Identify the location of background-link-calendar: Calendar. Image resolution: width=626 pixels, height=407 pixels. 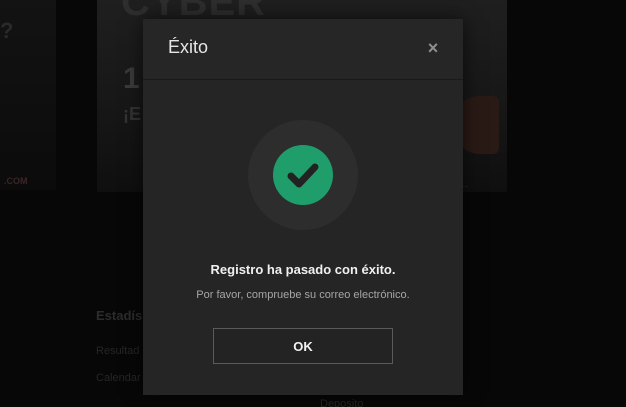
(118, 378).